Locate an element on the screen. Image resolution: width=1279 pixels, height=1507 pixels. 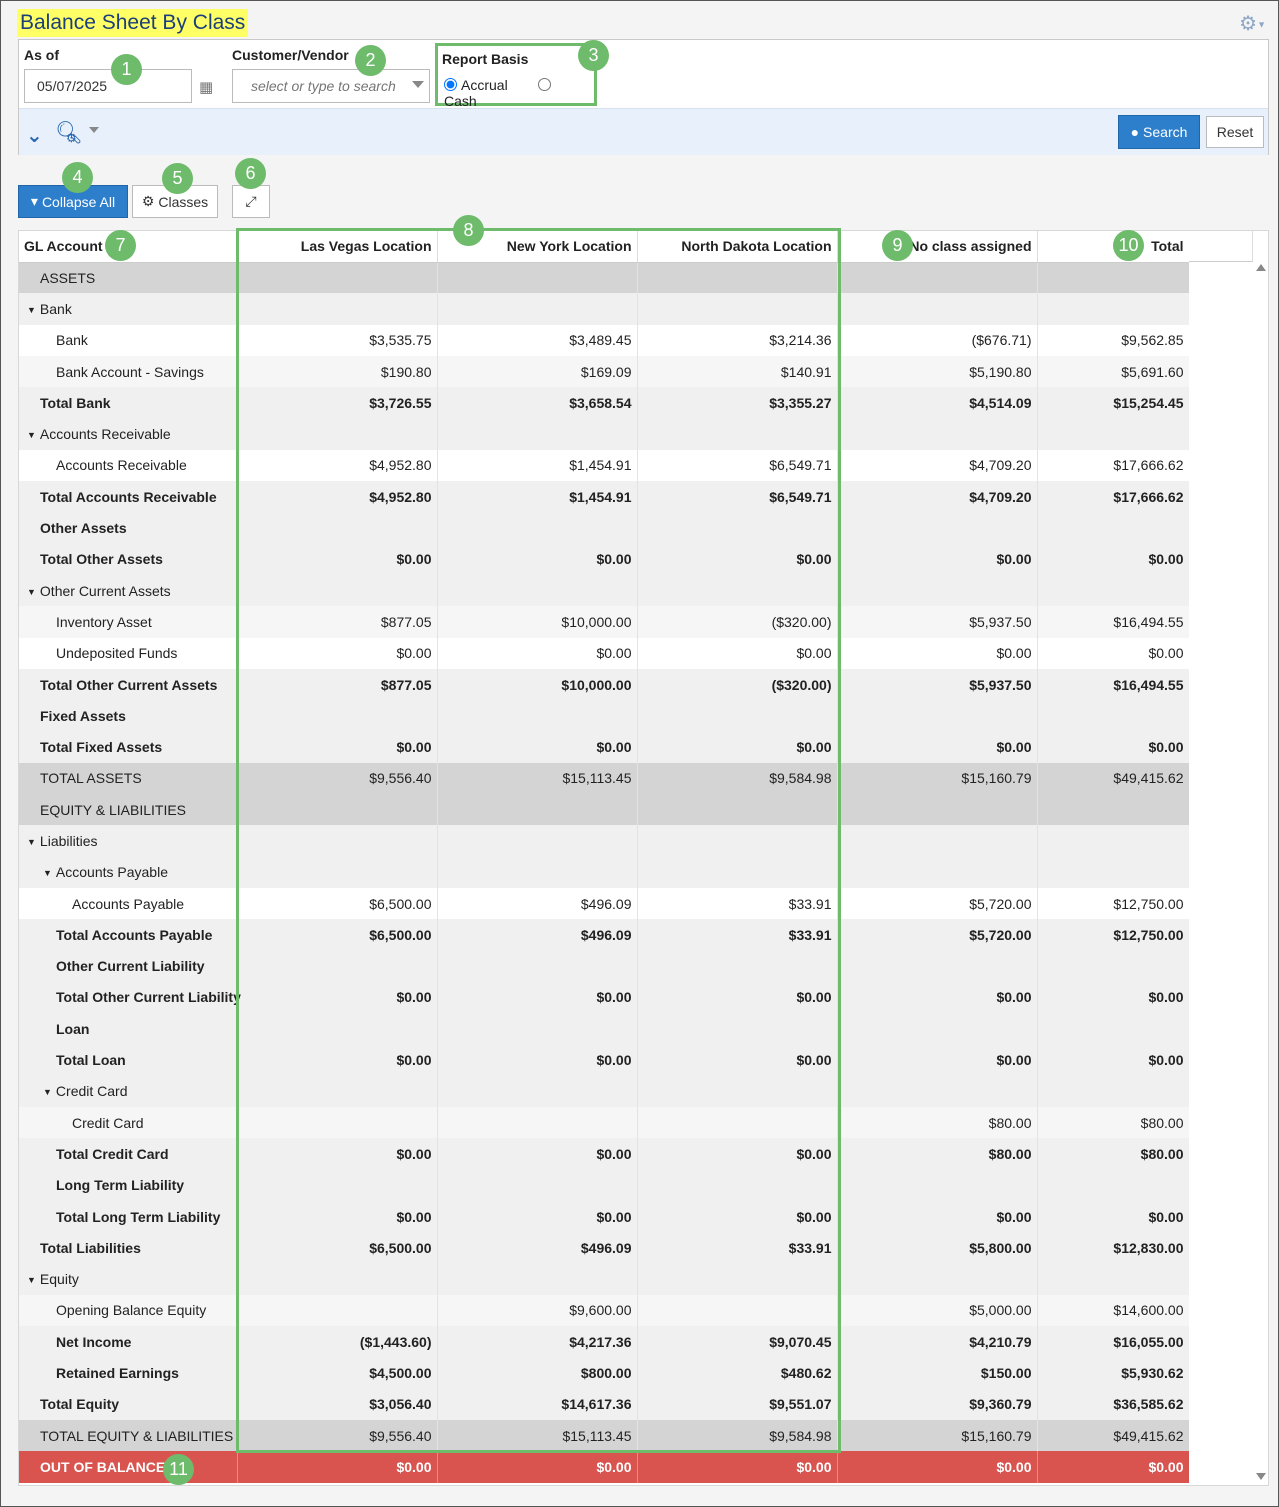
customer-vendor-input is located at coordinates (331, 86).